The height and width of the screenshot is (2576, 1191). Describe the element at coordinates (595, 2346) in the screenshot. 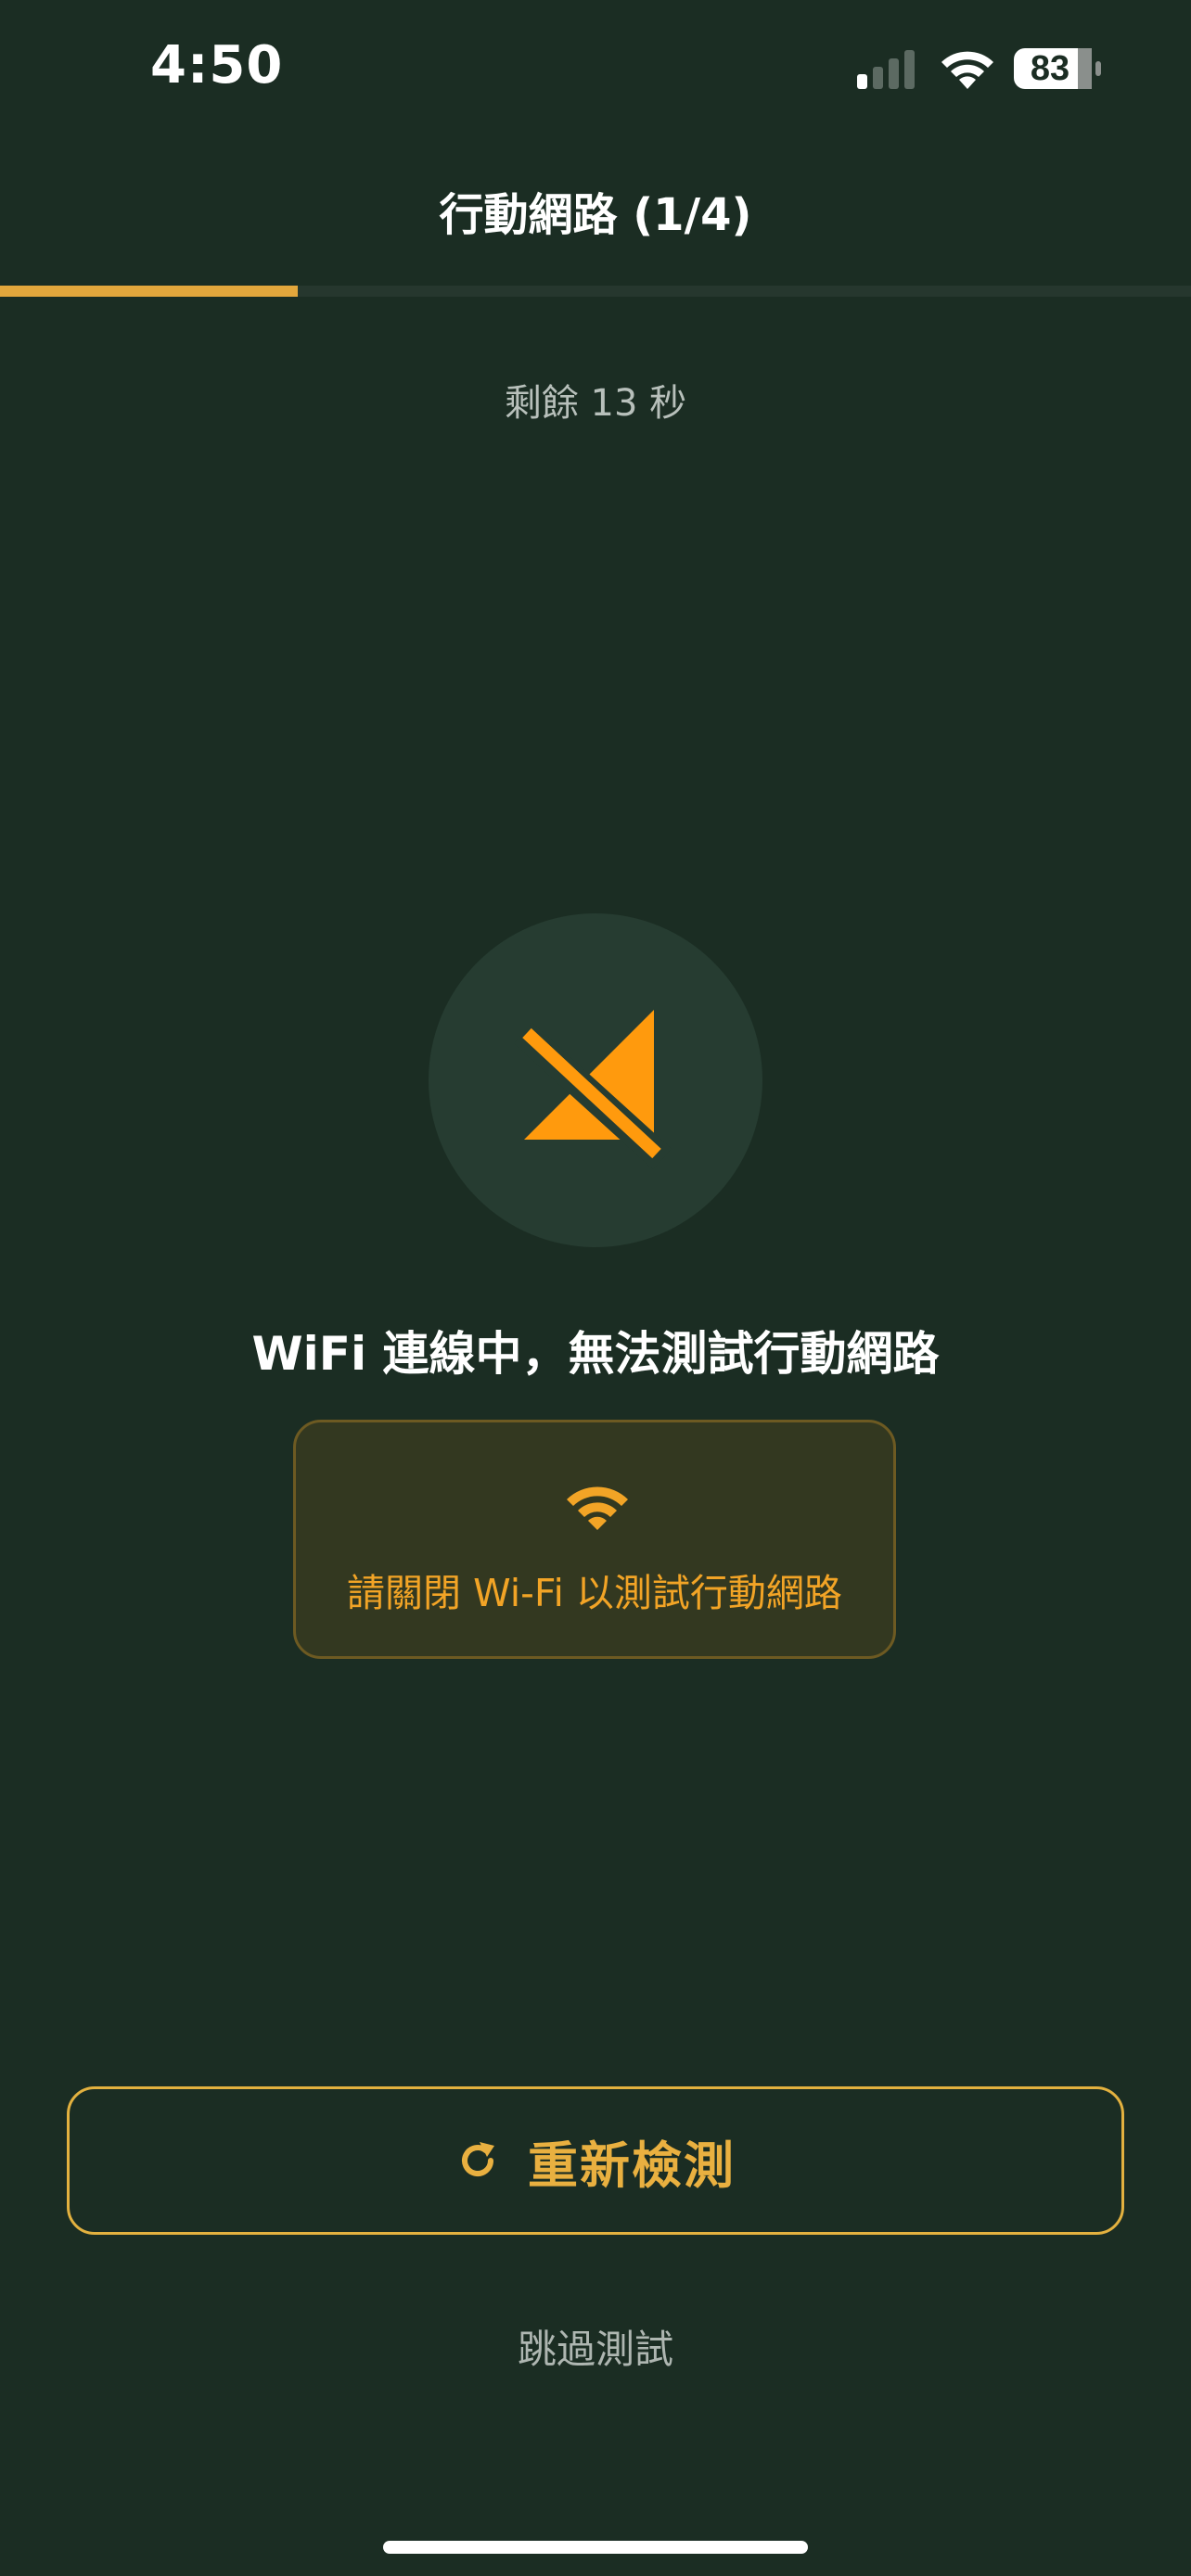

I see `skip-test-link: 跳過測試` at that location.